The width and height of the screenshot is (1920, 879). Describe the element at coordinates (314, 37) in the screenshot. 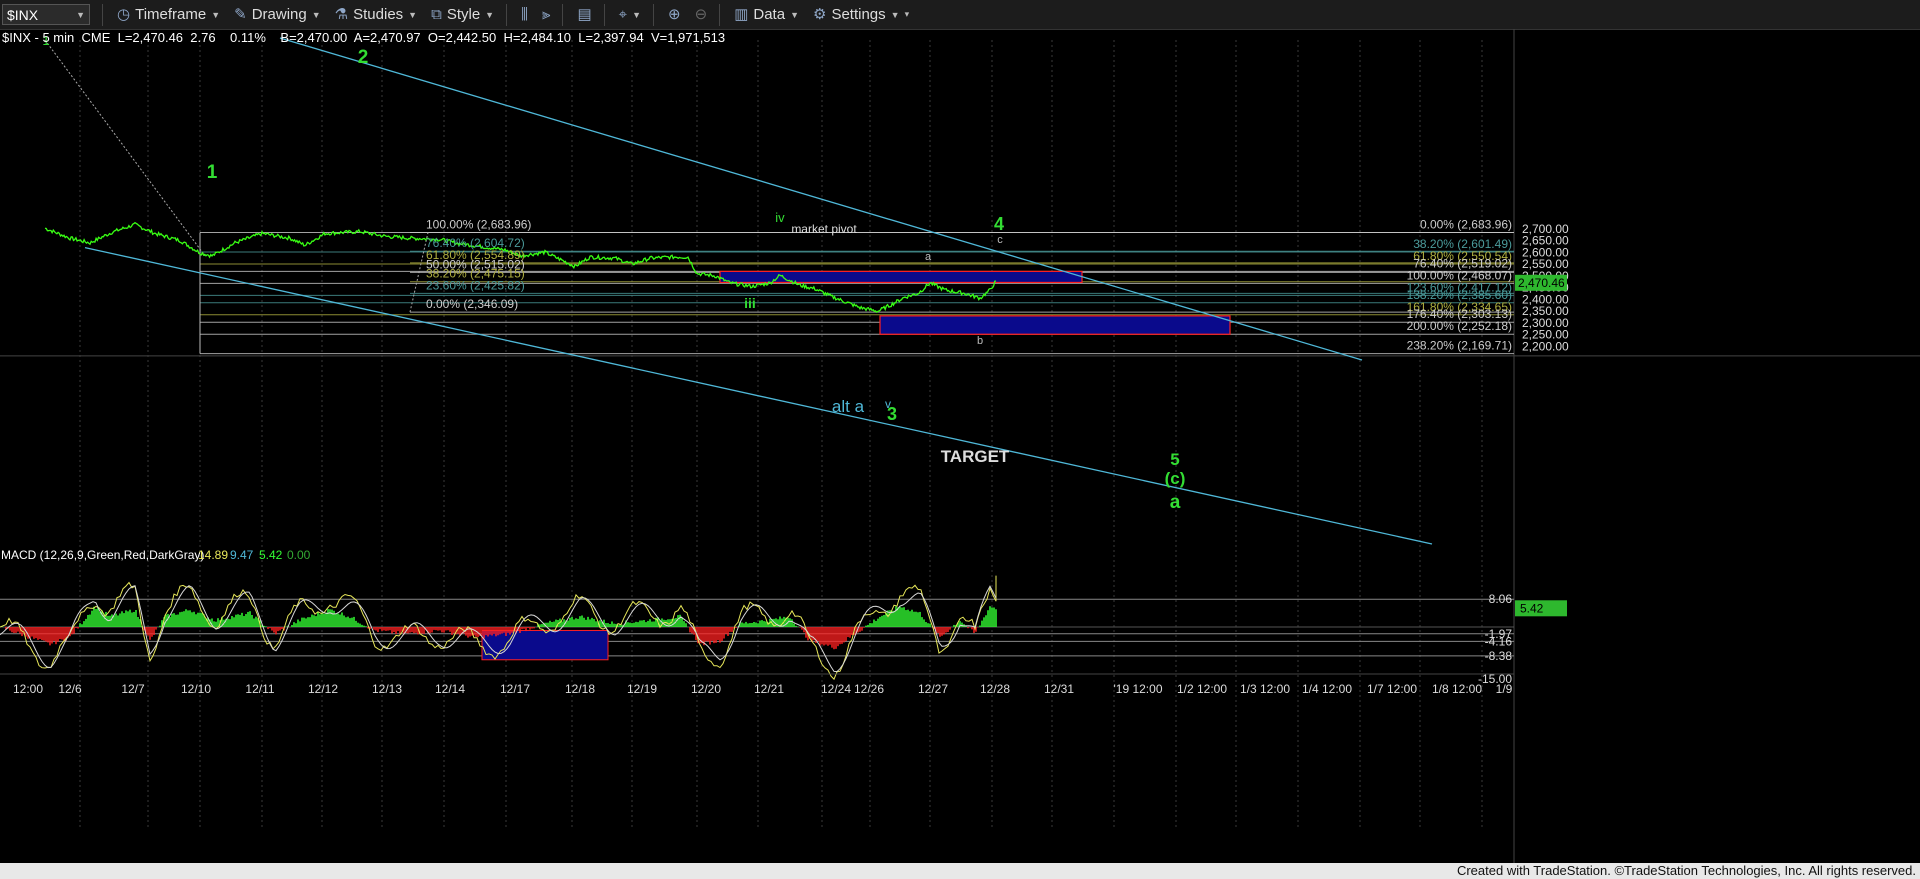

I see `info-bid: B=2,470.00` at that location.